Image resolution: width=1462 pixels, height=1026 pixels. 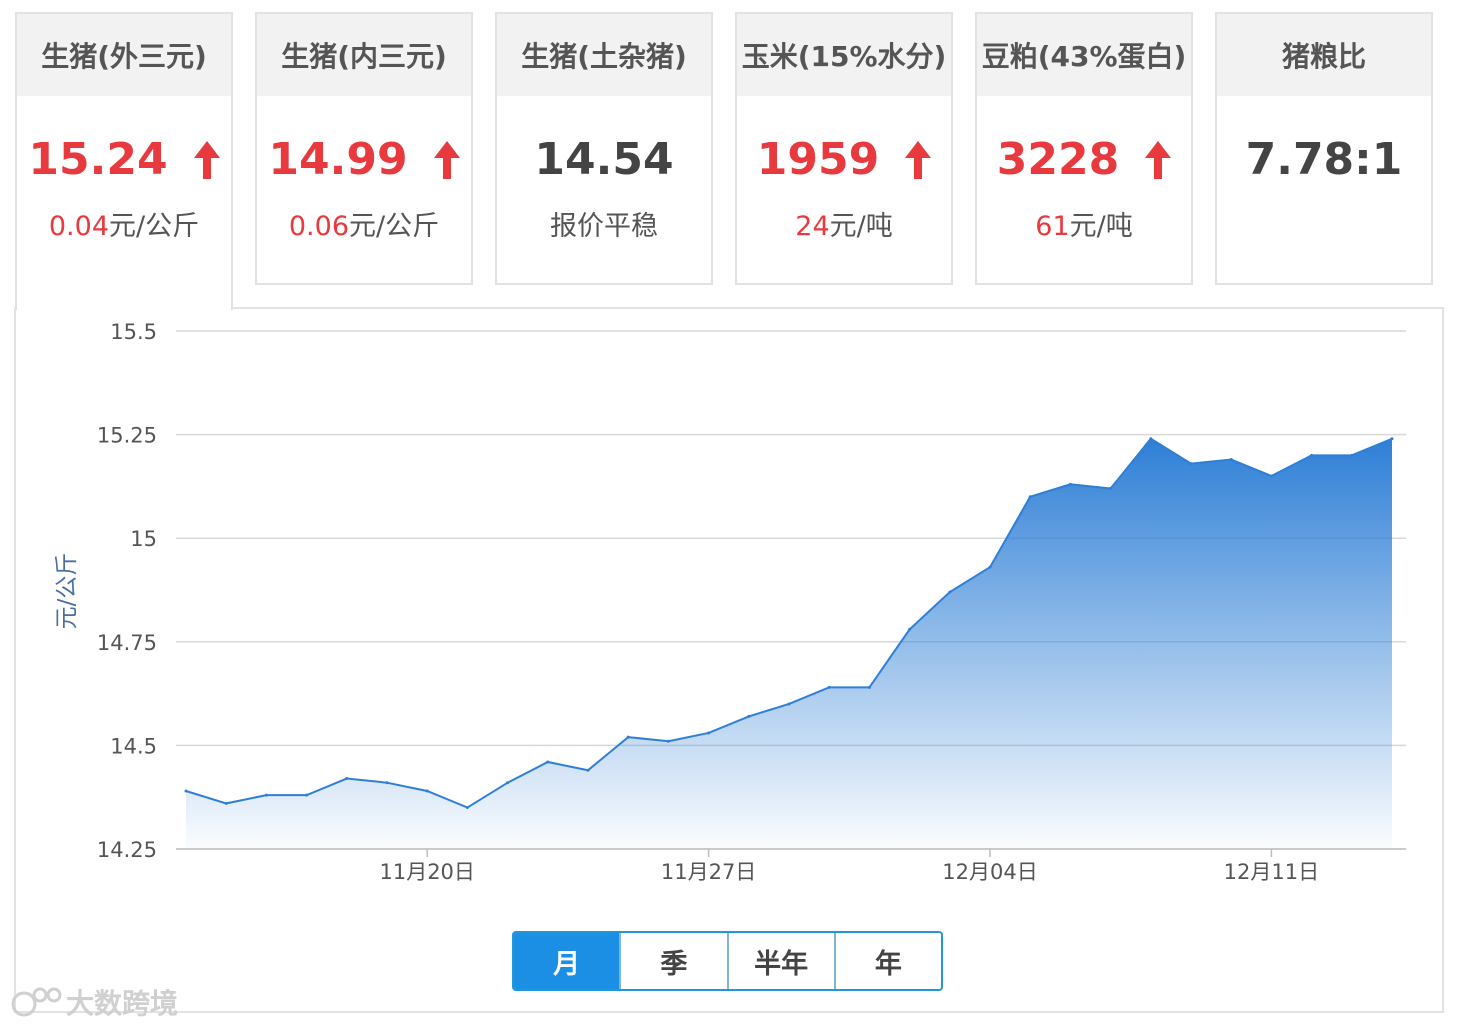 I want to click on tab-title: 生猪(外三元), so click(x=124, y=55).